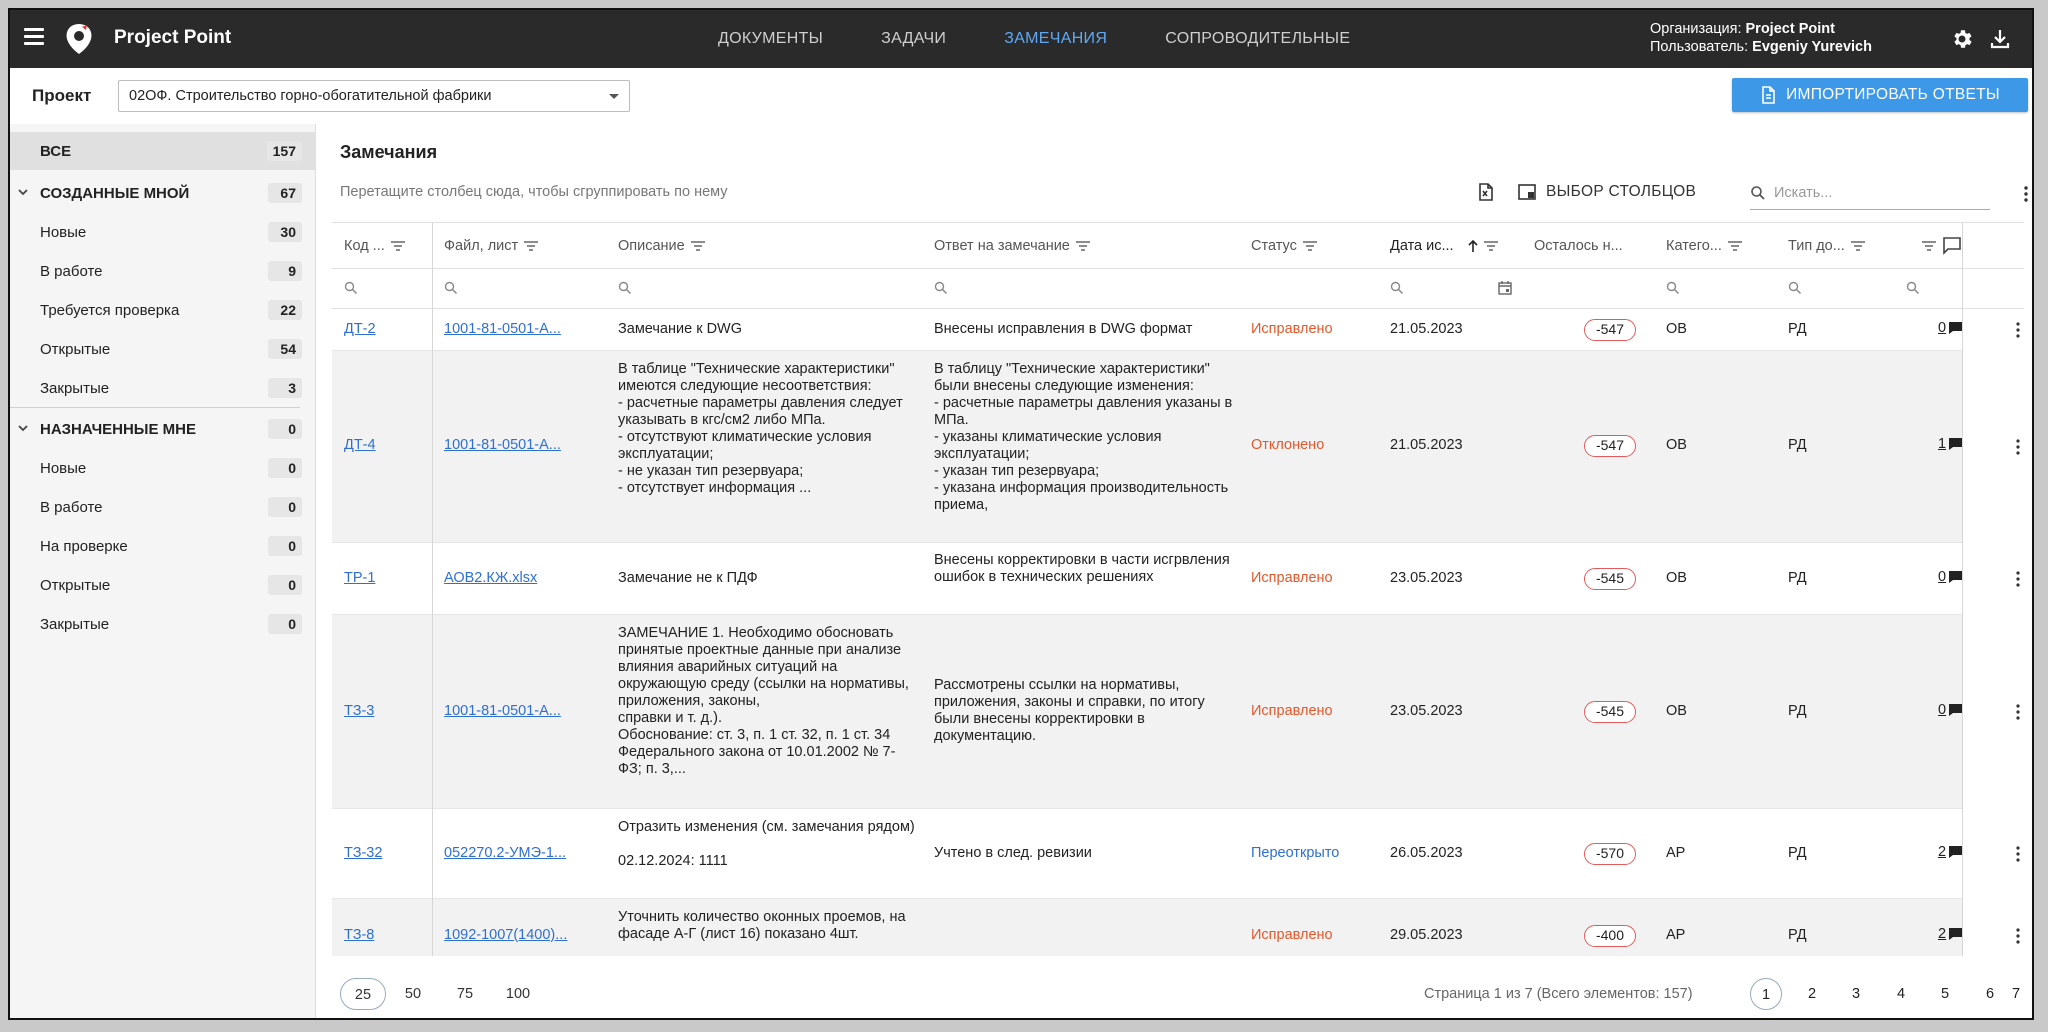 The image size is (2048, 1032). I want to click on nav-documents: ДОКУМЕНТЫ, so click(770, 39).